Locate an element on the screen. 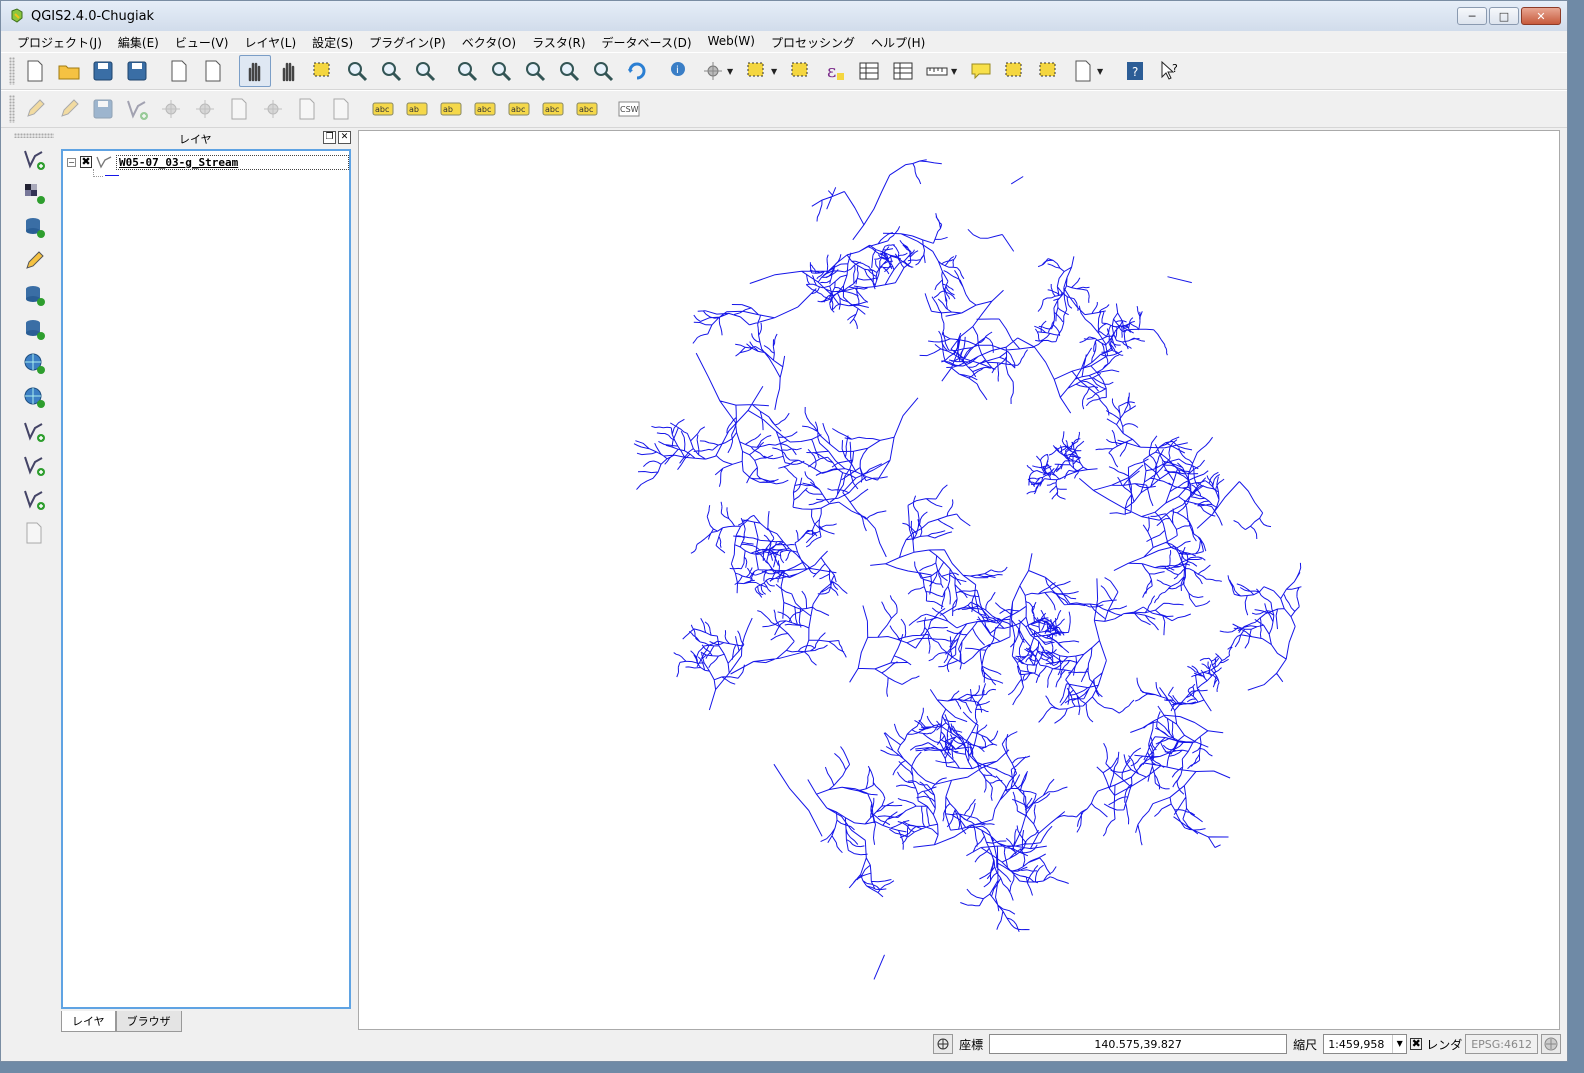  menu-item-3: レイヤ(L) is located at coordinates (270, 41).